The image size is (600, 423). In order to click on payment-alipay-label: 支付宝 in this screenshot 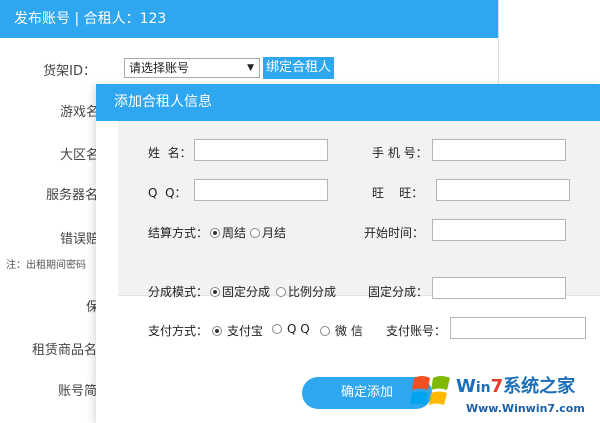, I will do `click(245, 331)`.